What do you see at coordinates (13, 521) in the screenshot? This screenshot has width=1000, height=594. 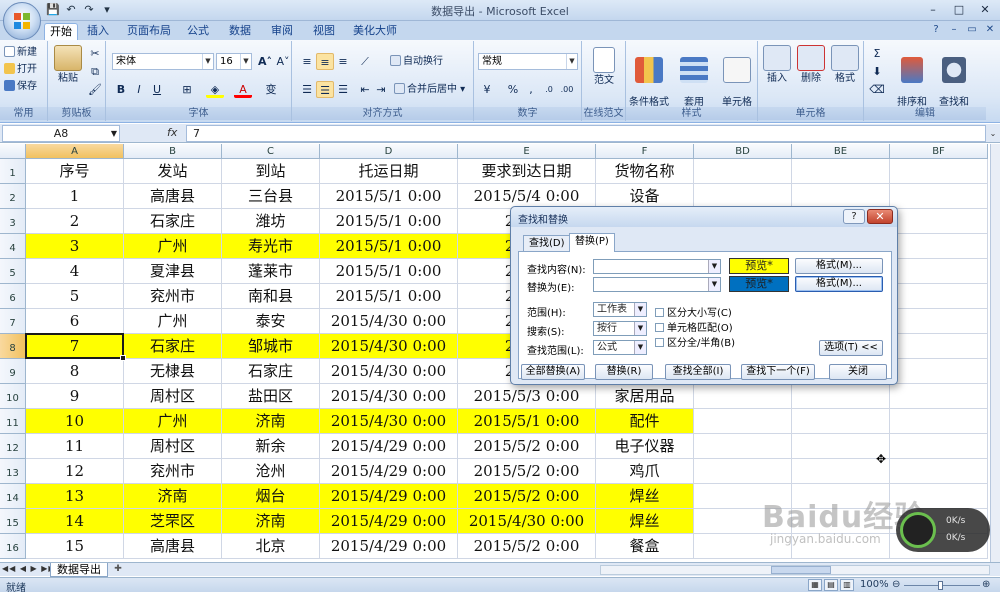 I see `row-header: 15` at bounding box center [13, 521].